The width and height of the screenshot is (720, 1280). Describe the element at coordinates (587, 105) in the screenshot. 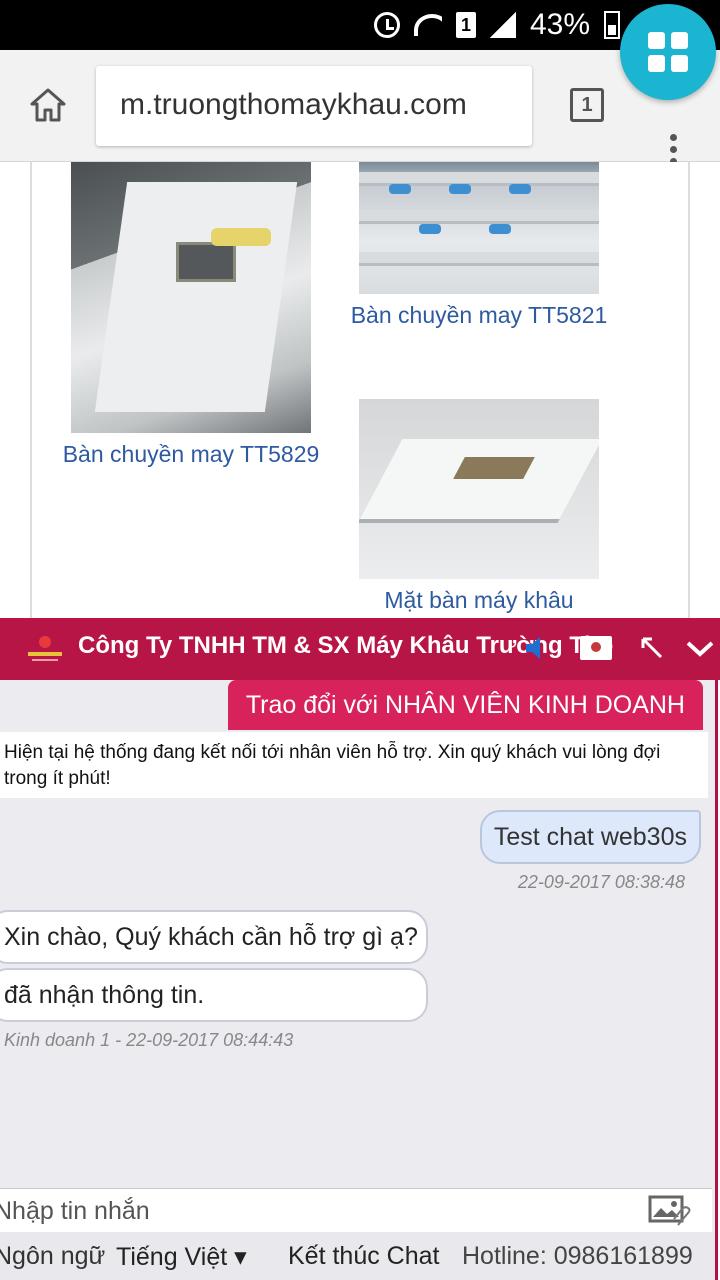

I see `tabs-button: 1` at that location.